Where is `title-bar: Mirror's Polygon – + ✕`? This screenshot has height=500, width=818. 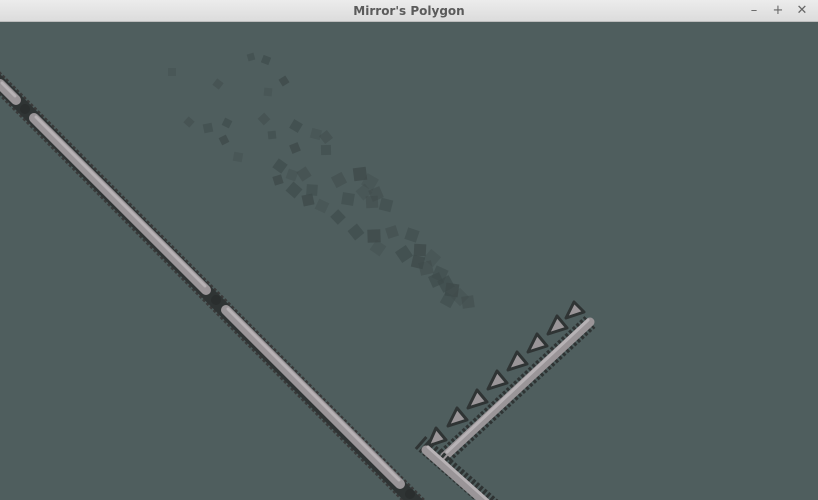 title-bar: Mirror's Polygon – + ✕ is located at coordinates (409, 11).